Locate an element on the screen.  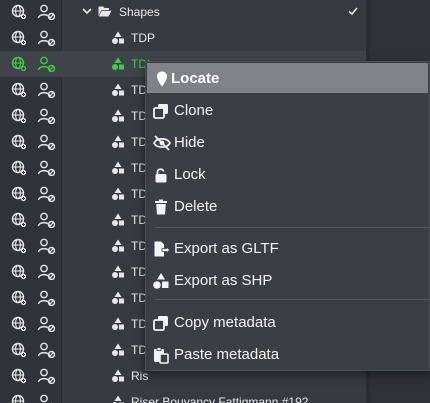
tree-group-row: Shapes is located at coordinates (185, 12).